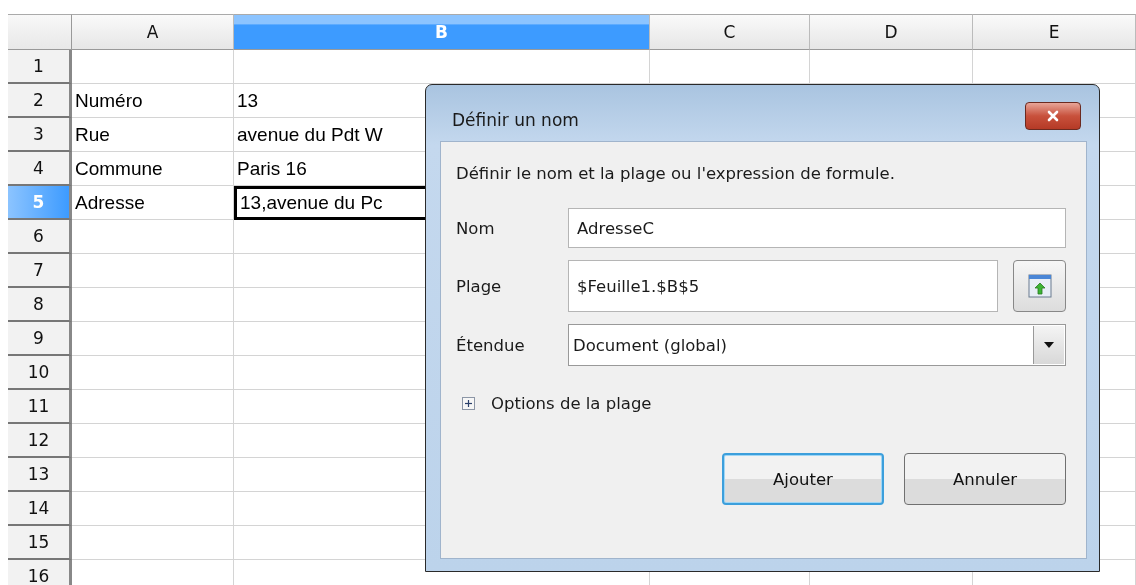 Image resolution: width=1136 pixels, height=585 pixels. What do you see at coordinates (40, 305) in the screenshot?
I see `row-header: 8` at bounding box center [40, 305].